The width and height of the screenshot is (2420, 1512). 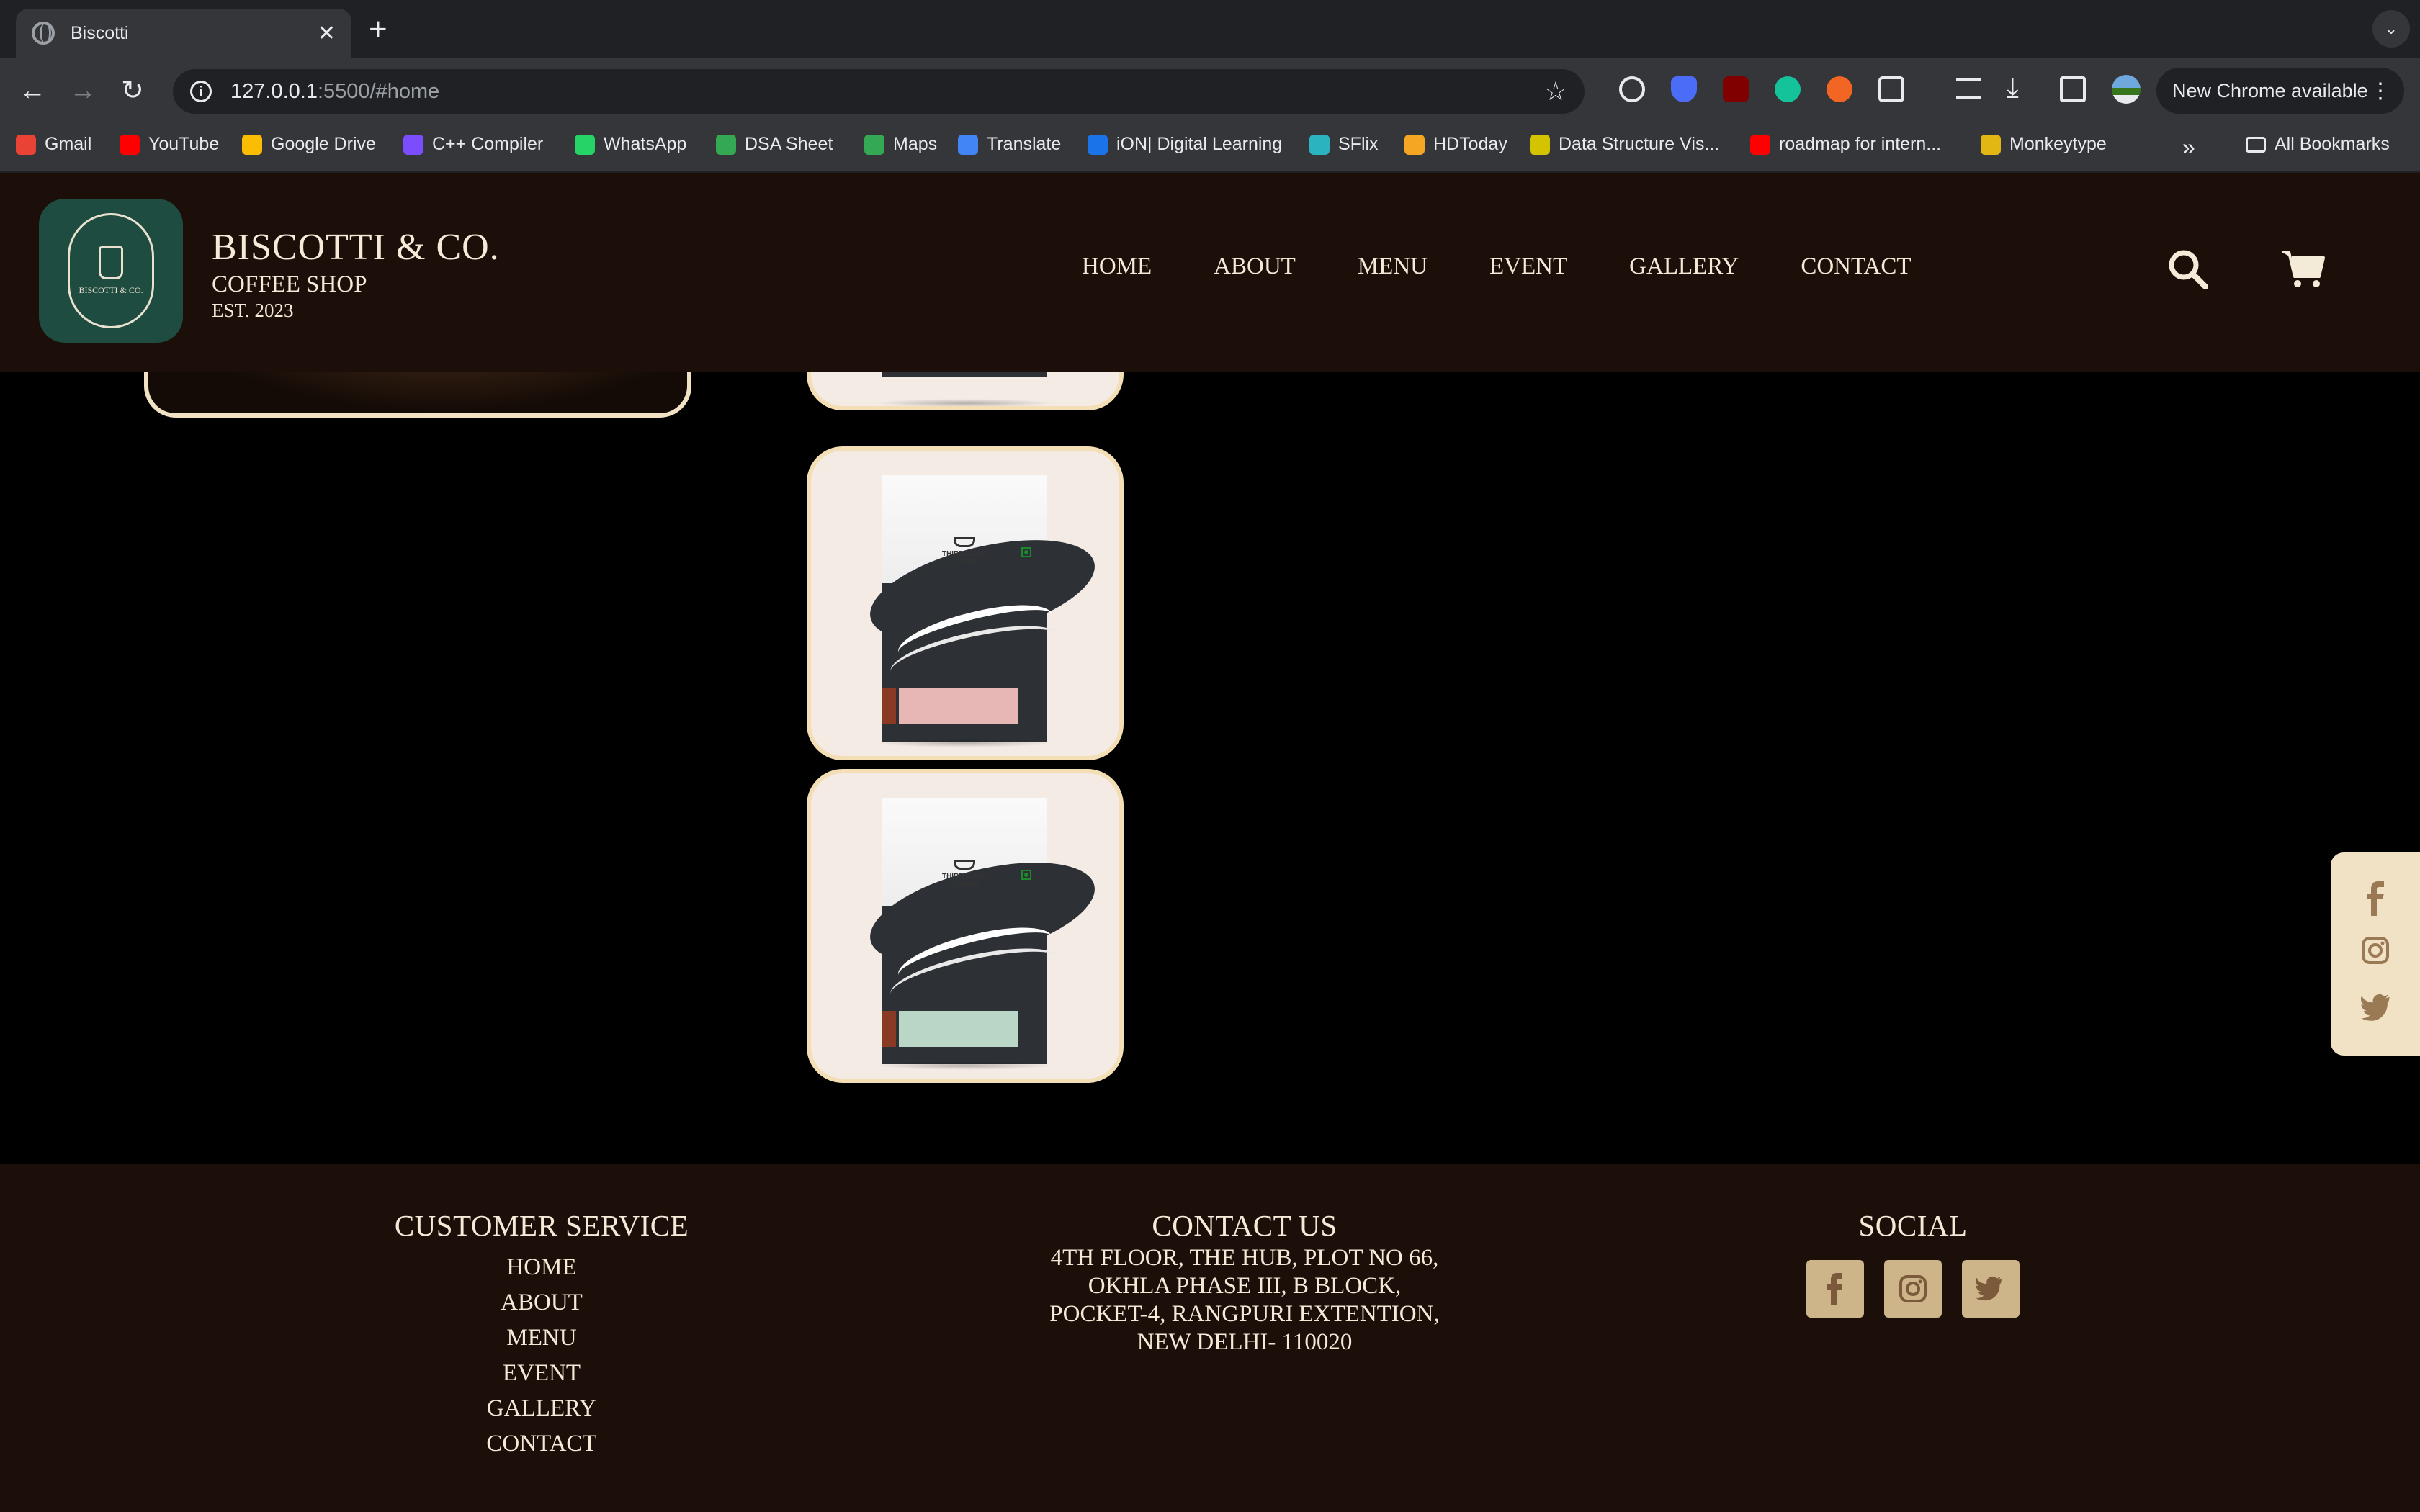 What do you see at coordinates (1632, 89) in the screenshot?
I see `speed-extension-icon` at bounding box center [1632, 89].